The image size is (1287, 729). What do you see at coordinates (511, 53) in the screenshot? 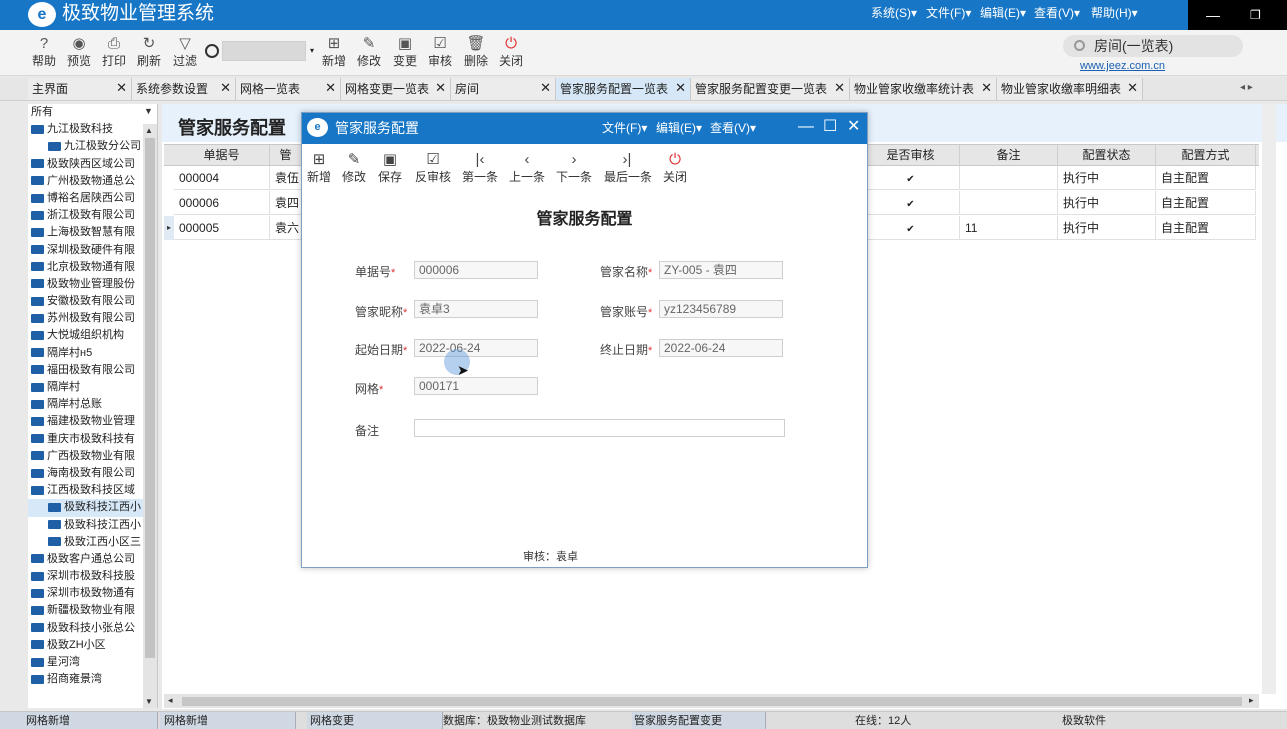
I see `toolbar-power-button: ⏻ 关闭` at bounding box center [511, 53].